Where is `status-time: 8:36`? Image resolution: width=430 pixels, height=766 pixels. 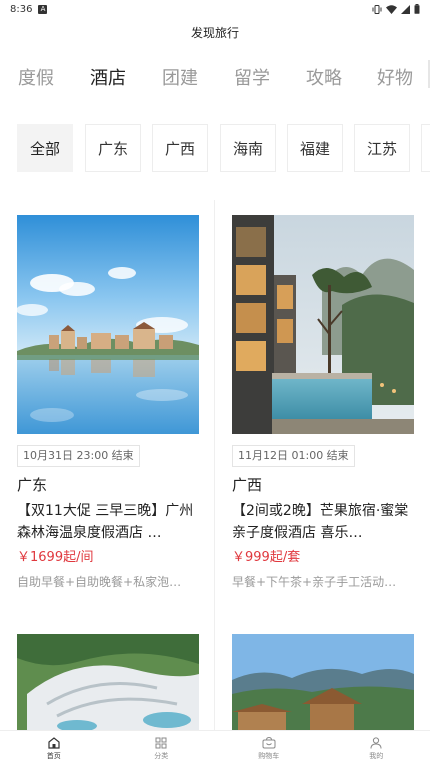
status-time: 8:36 is located at coordinates (21, 9).